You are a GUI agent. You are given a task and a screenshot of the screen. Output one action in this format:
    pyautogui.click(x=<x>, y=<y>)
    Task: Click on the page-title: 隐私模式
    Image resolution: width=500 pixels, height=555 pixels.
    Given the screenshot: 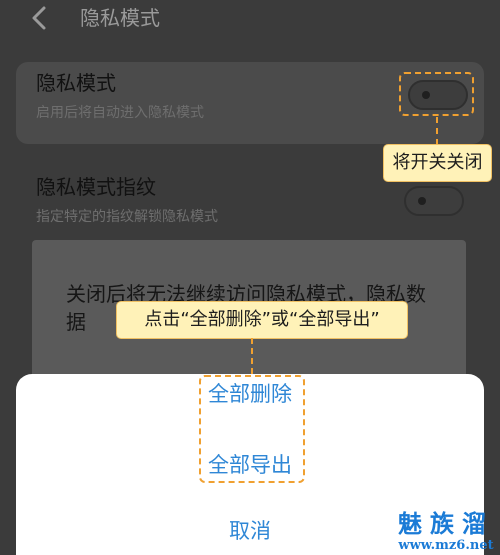 What is the action you would take?
    pyautogui.click(x=120, y=18)
    